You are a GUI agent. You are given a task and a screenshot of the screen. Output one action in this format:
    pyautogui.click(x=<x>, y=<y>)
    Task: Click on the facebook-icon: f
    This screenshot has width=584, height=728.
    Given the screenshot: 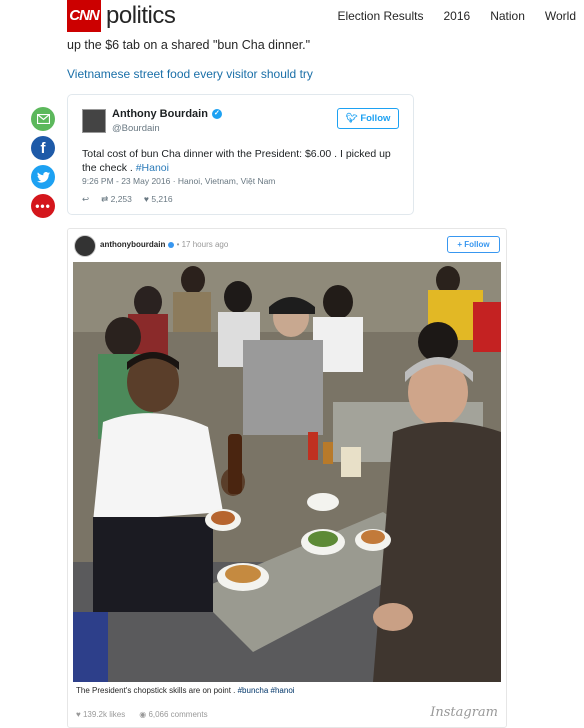 What is the action you would take?
    pyautogui.click(x=43, y=148)
    